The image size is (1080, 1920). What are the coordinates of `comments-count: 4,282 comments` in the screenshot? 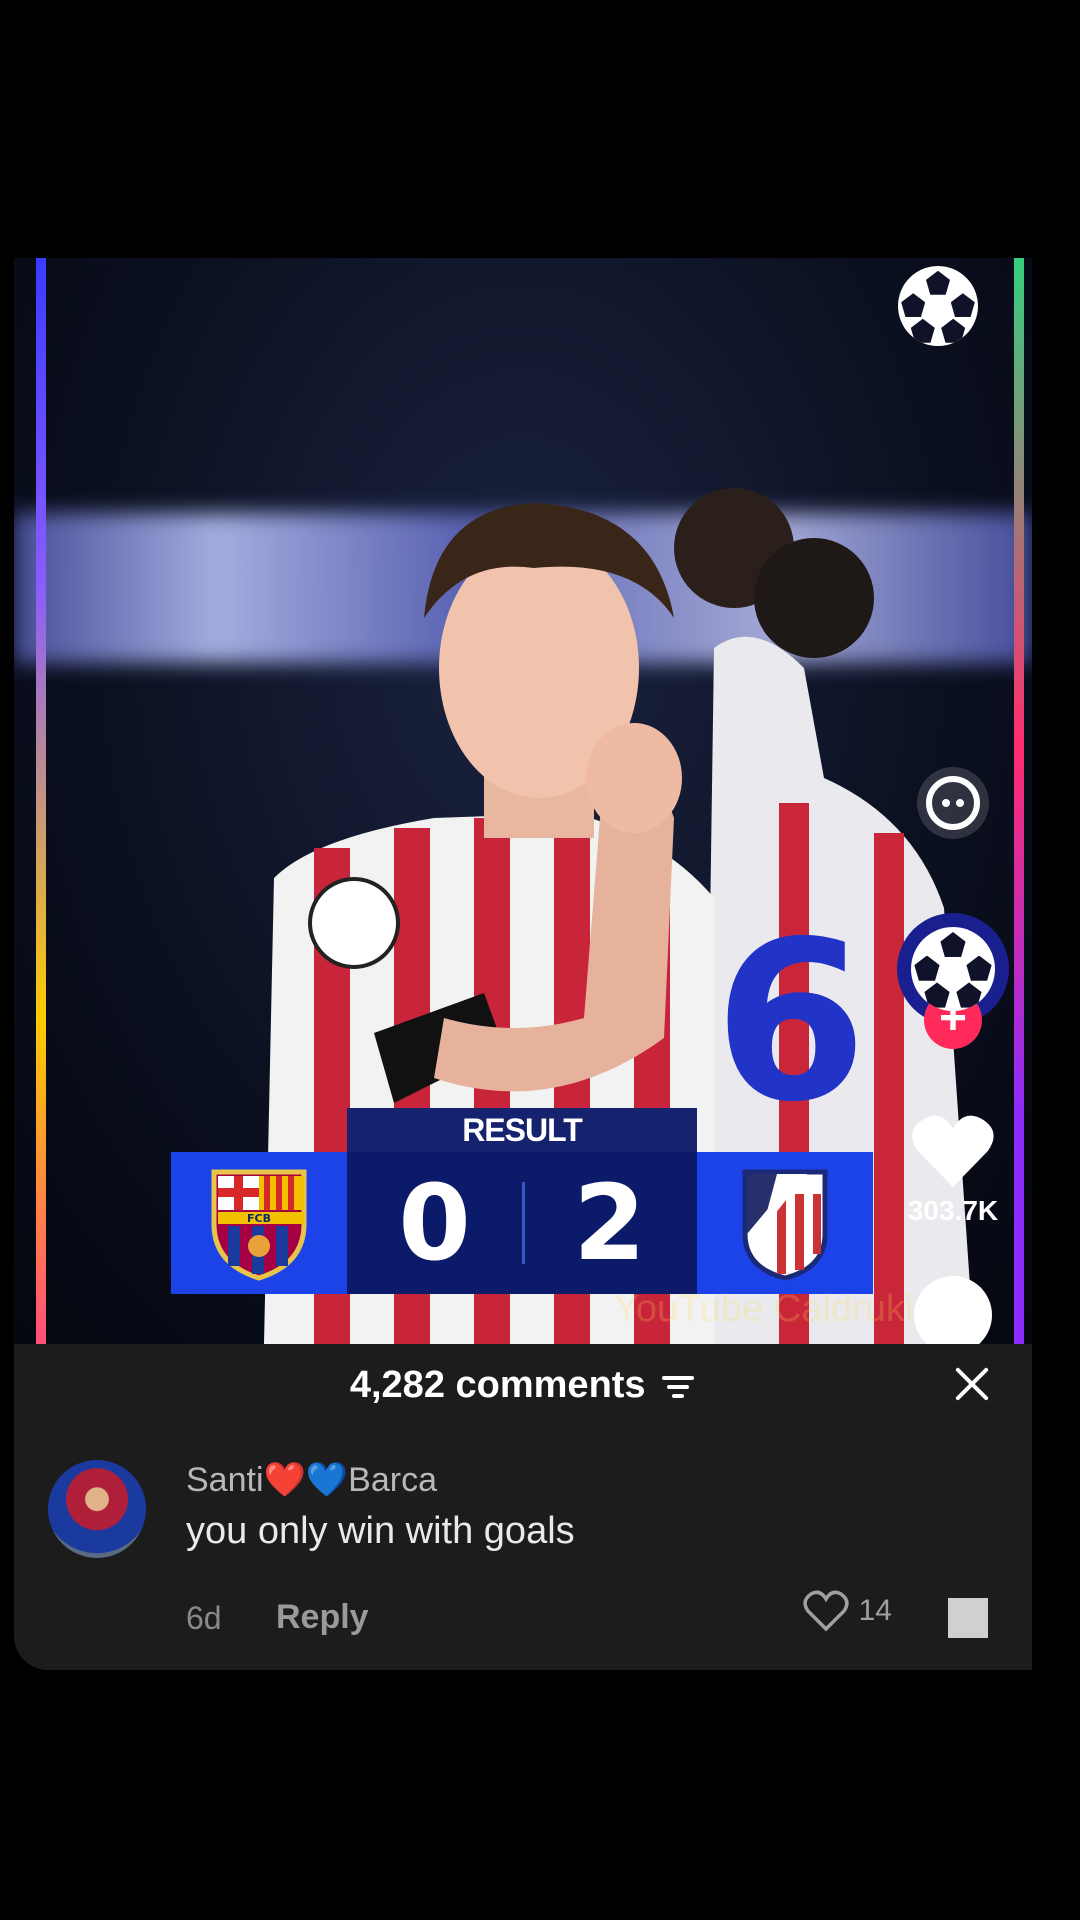 It's located at (523, 1385).